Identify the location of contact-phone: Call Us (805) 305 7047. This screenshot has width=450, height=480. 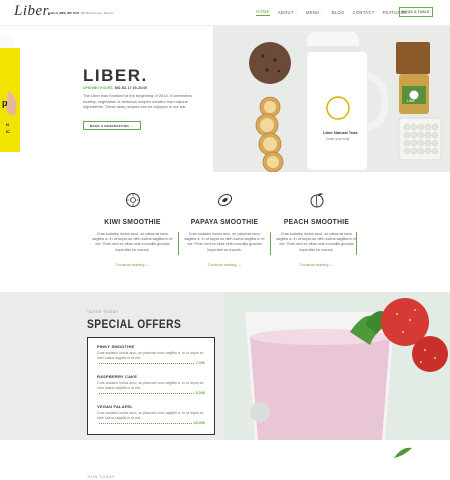
(64, 13).